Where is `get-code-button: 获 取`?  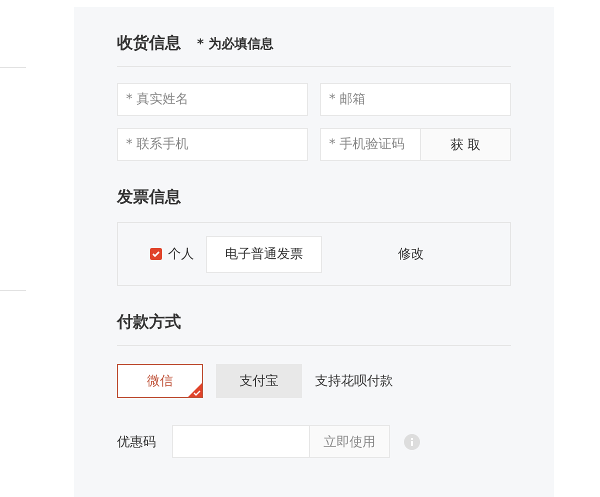 get-code-button: 获 取 is located at coordinates (466, 144).